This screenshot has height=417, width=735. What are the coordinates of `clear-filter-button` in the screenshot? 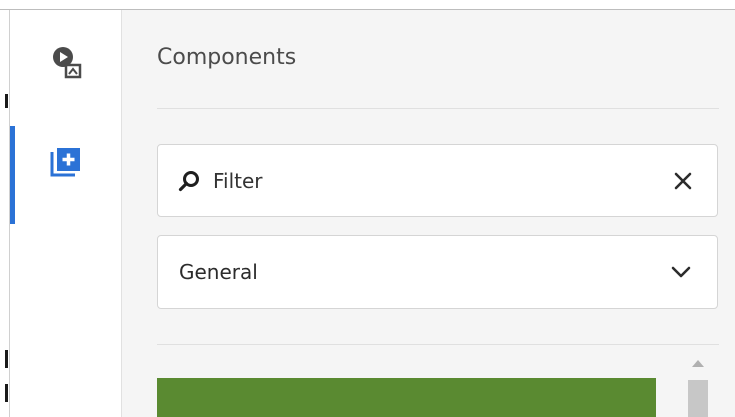 It's located at (683, 181).